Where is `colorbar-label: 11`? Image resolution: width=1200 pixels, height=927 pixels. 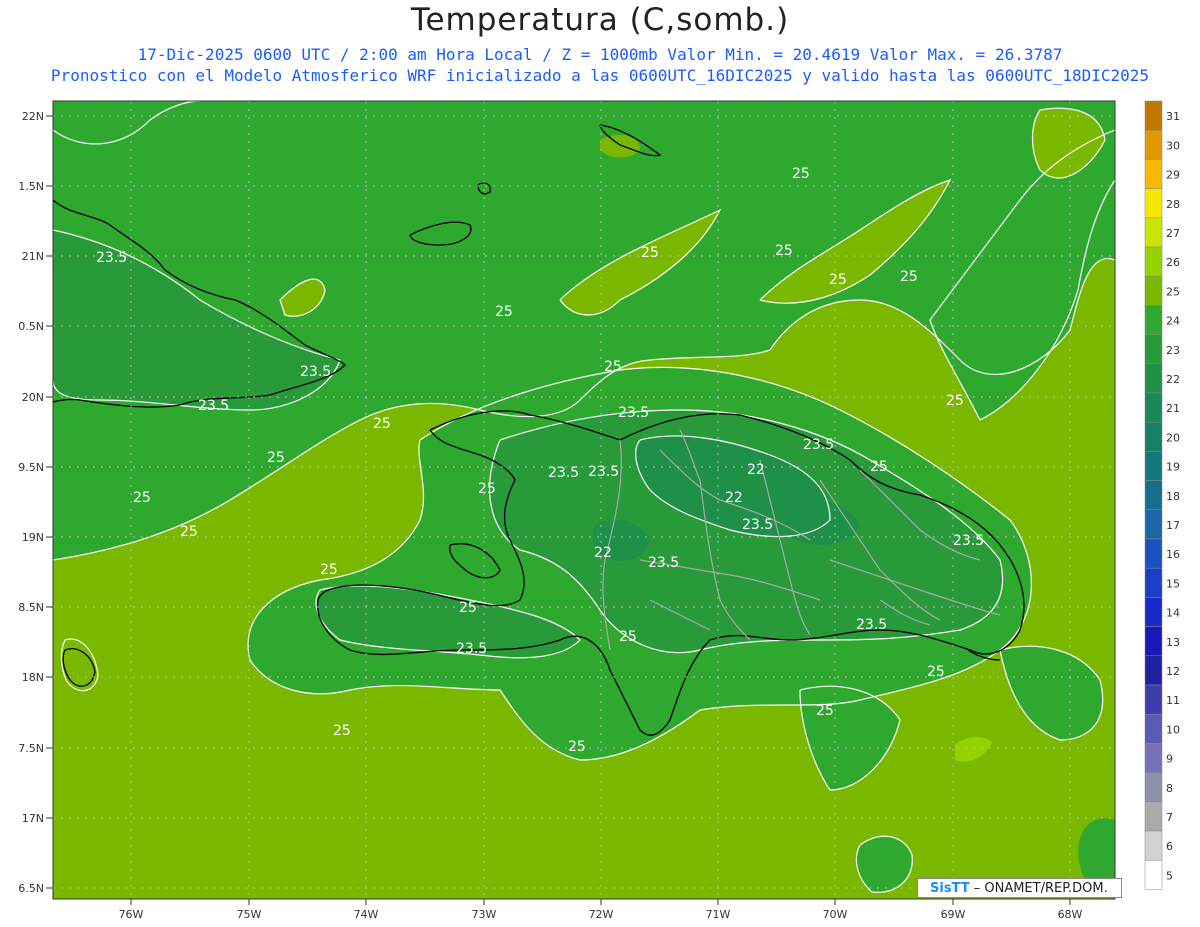
colorbar-label: 11 is located at coordinates (1173, 700).